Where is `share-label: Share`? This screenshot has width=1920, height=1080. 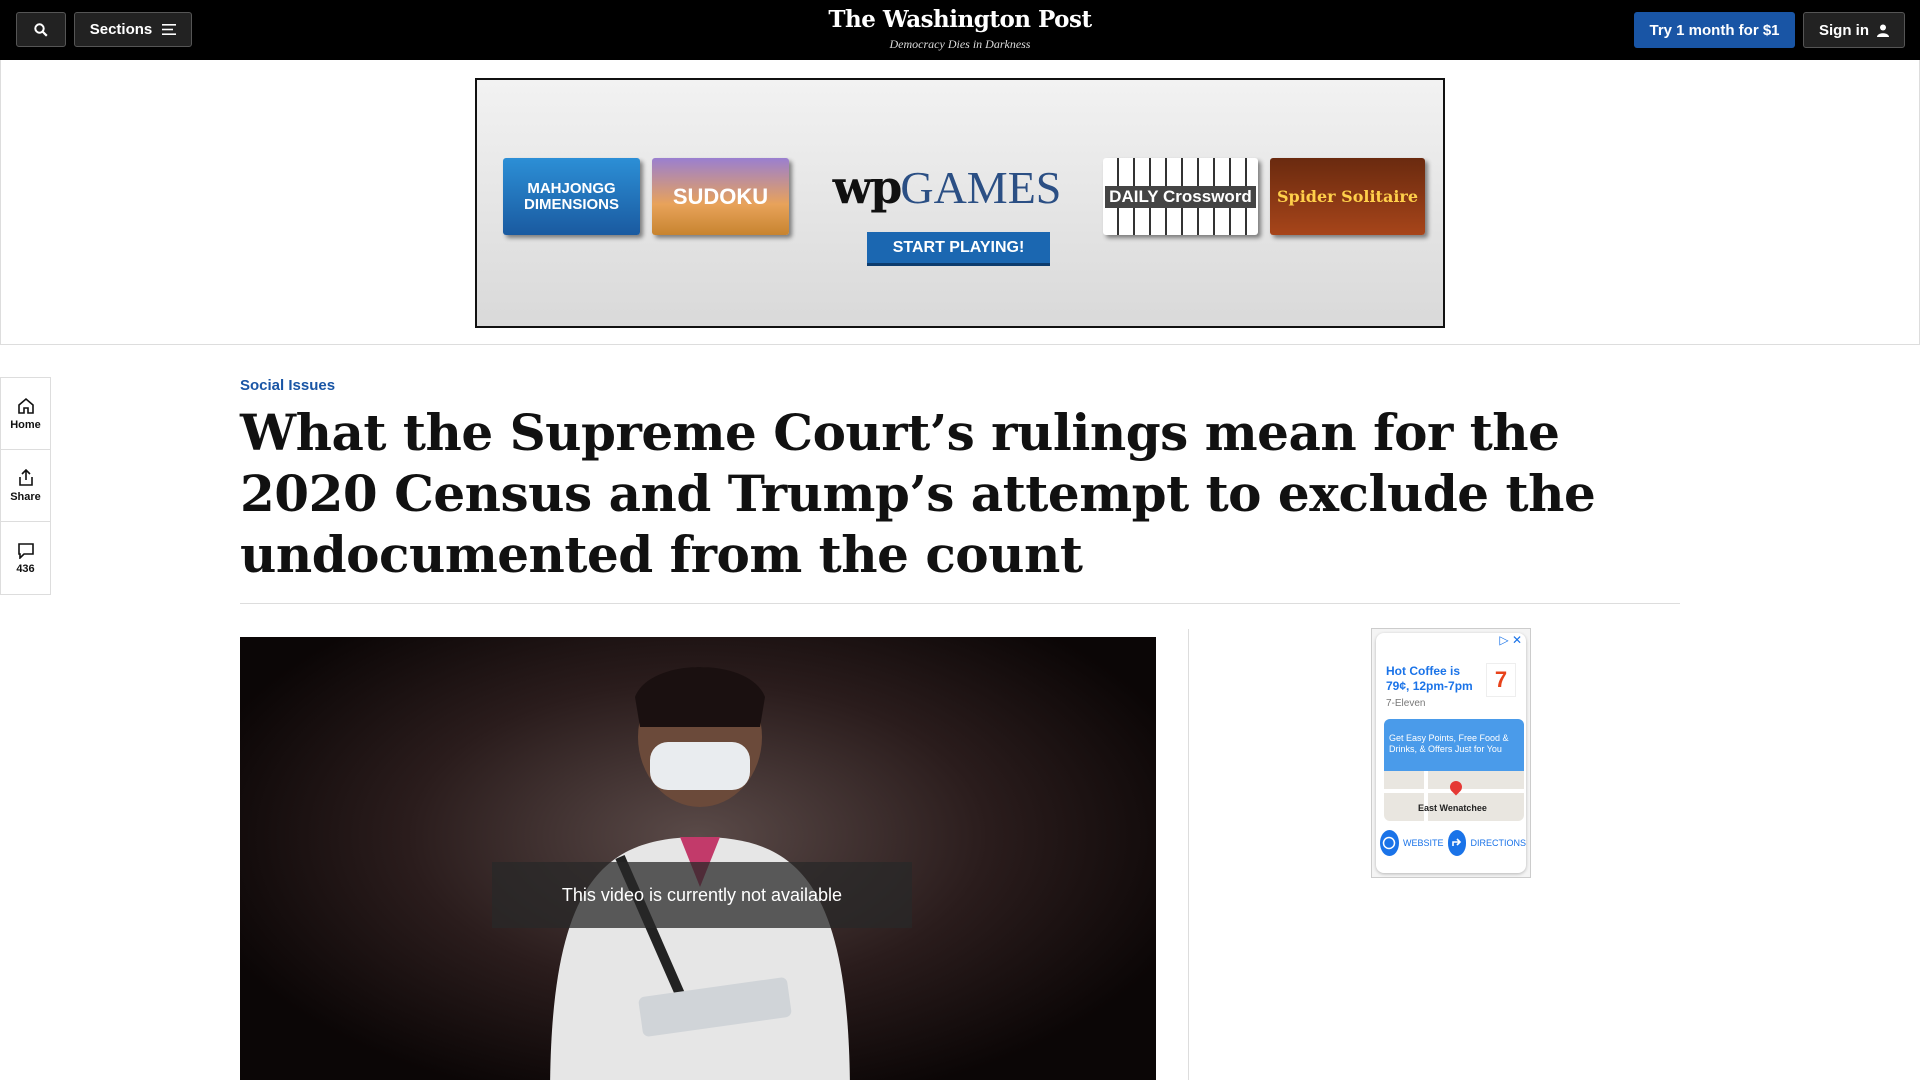
share-label: Share is located at coordinates (25, 496).